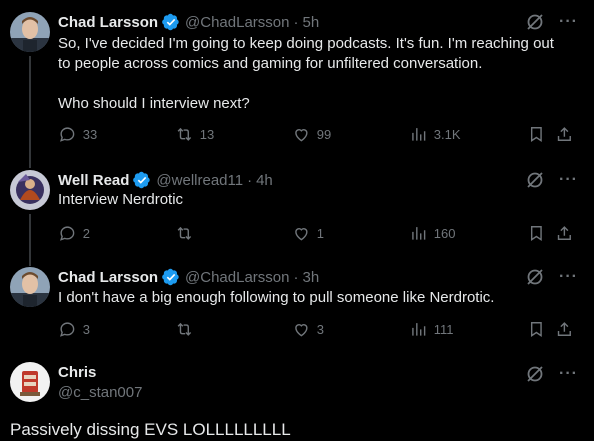 The width and height of the screenshot is (594, 441). Describe the element at coordinates (311, 134) in the screenshot. I see `like-button: 99` at that location.